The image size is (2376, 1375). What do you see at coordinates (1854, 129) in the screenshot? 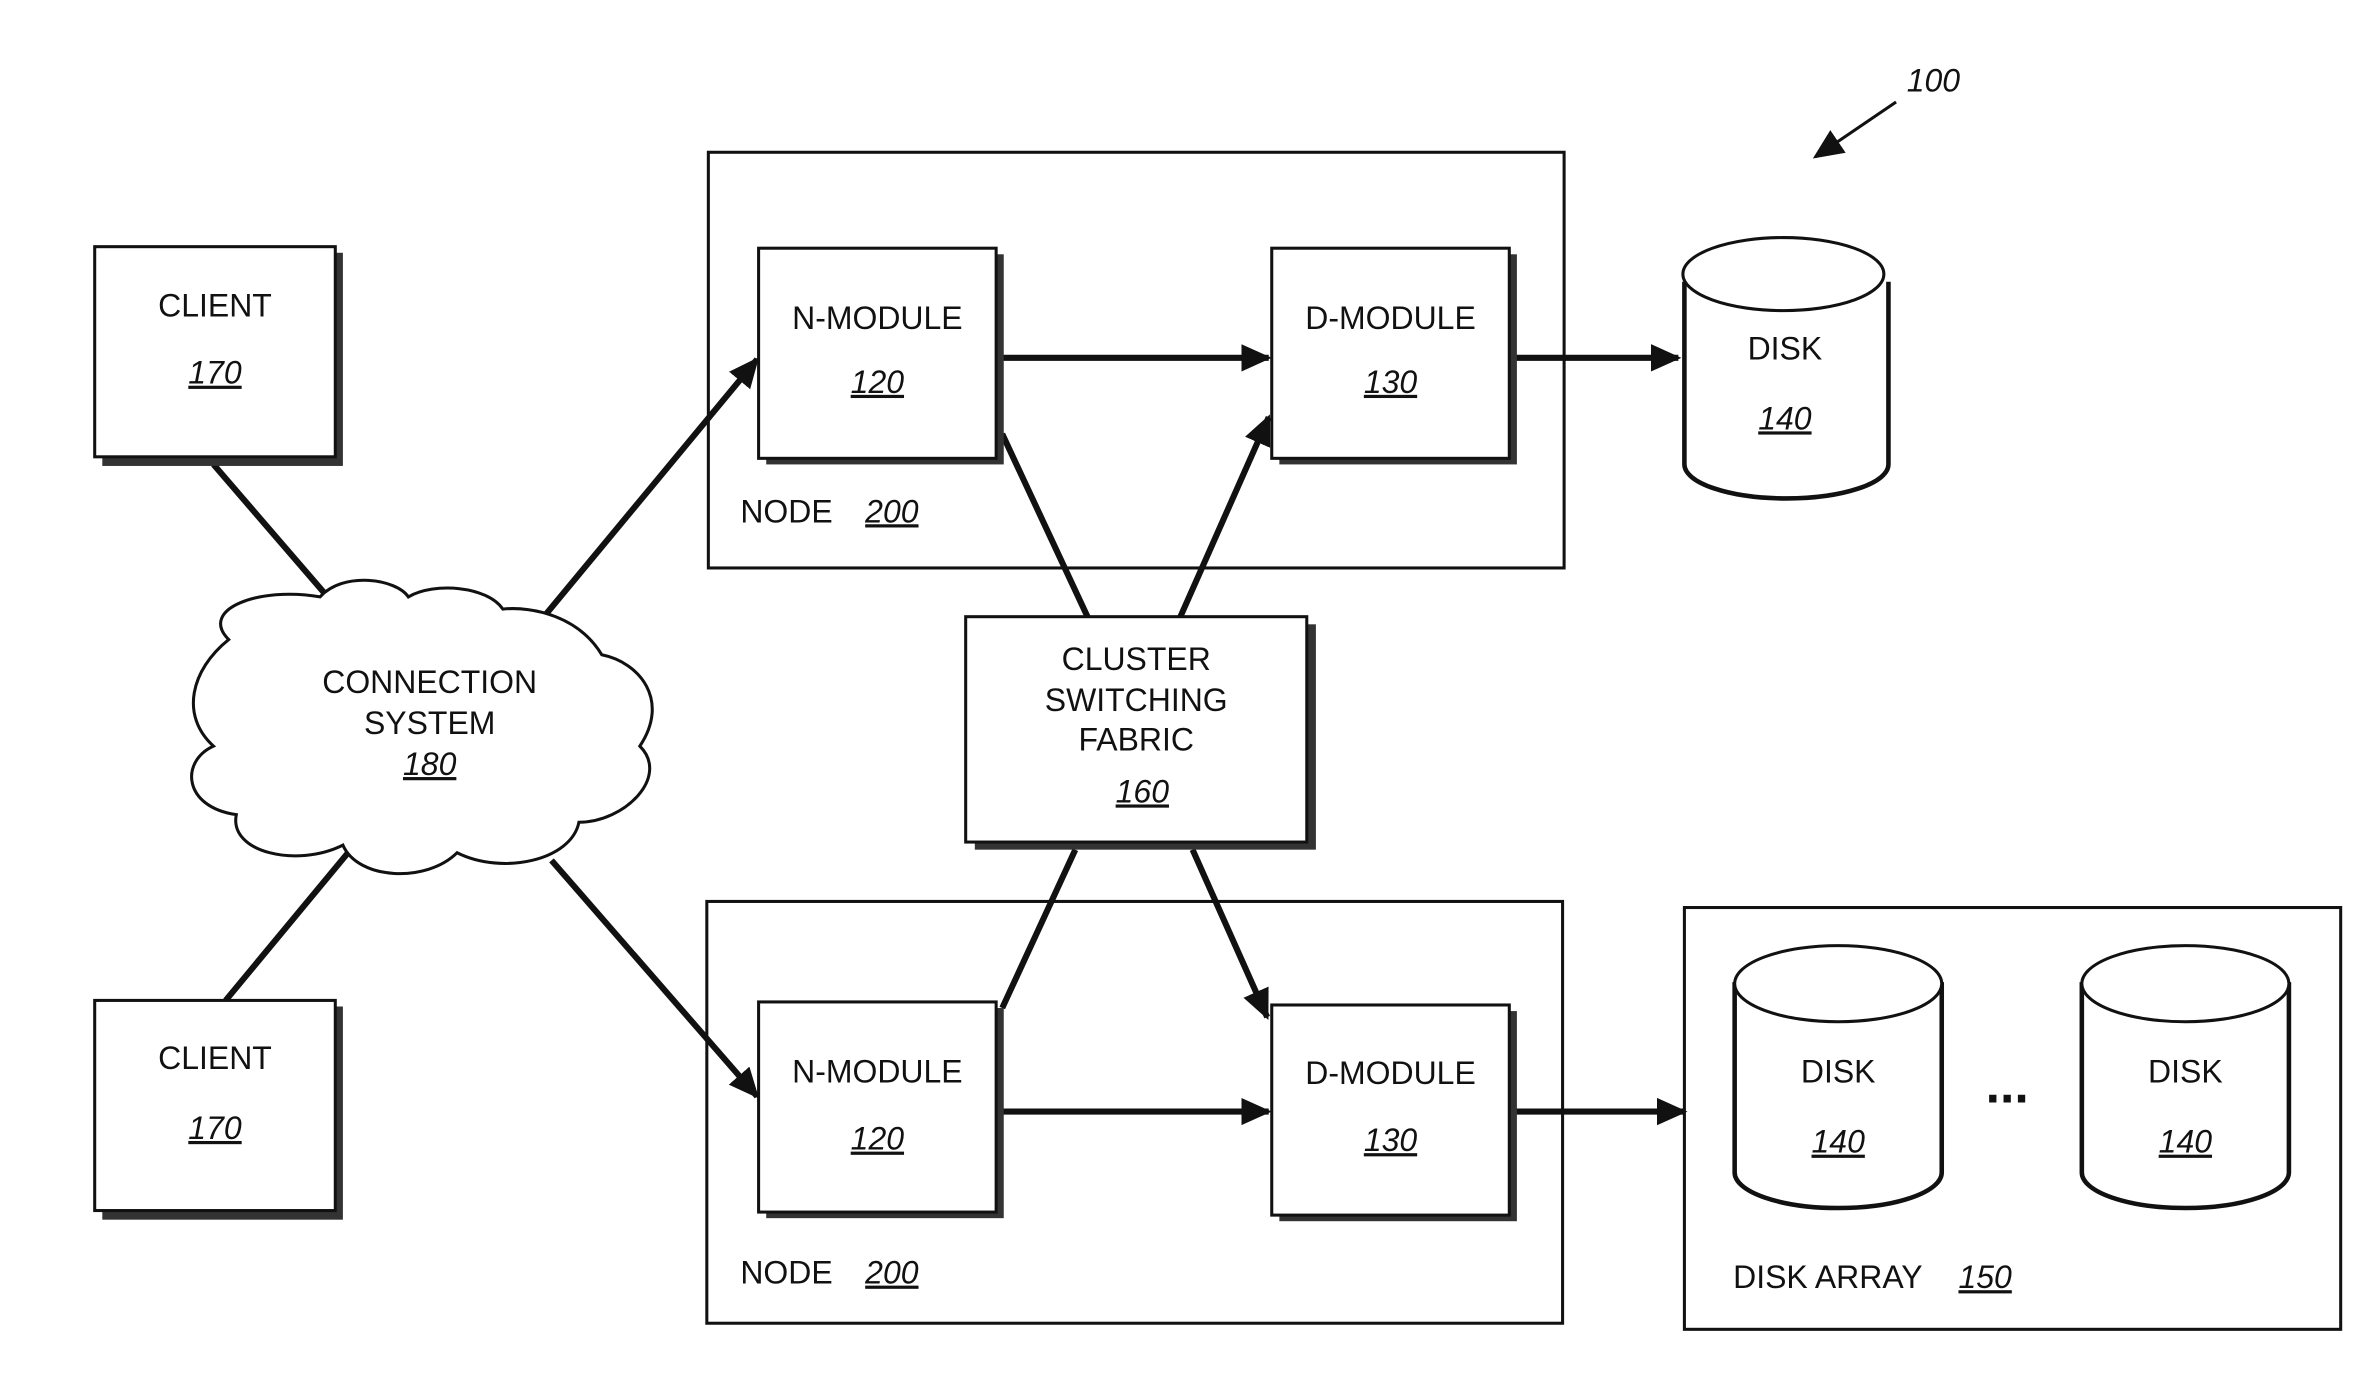
I see `figure-ref-arrow` at bounding box center [1854, 129].